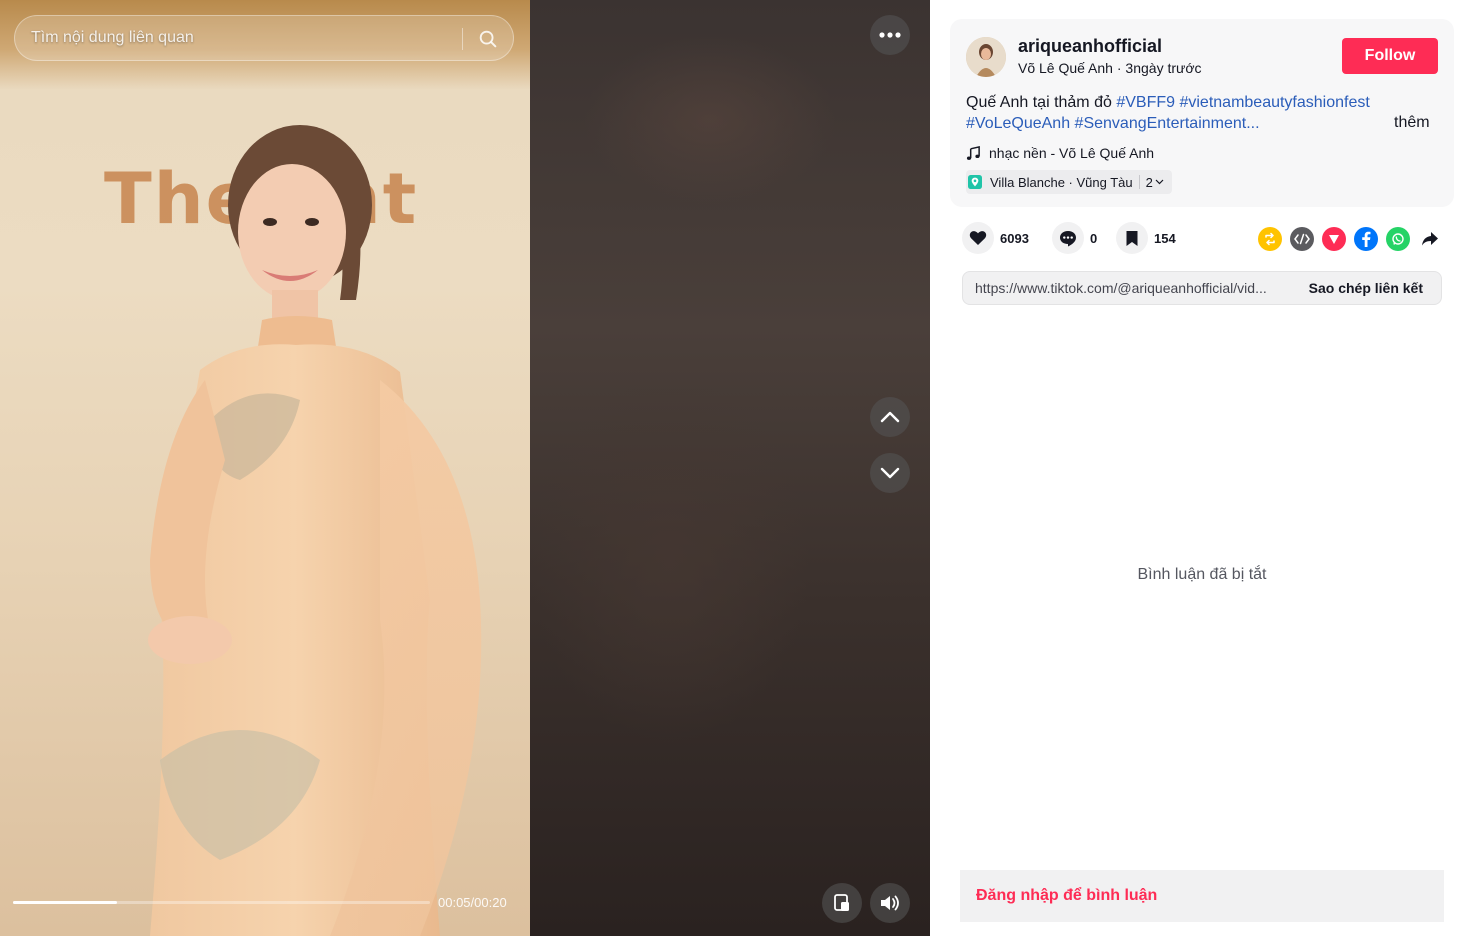 This screenshot has width=1460, height=936. I want to click on facebook-icon, so click(1366, 239).